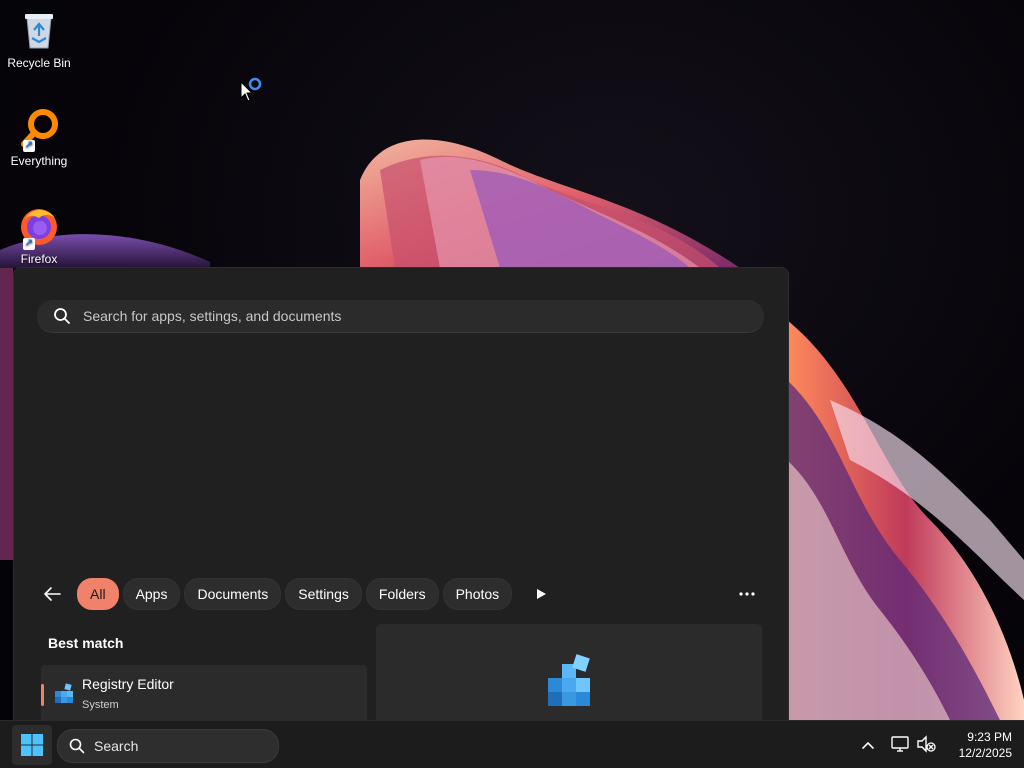 The height and width of the screenshot is (768, 1024). What do you see at coordinates (253, 90) in the screenshot?
I see `mouse-cursor-busy-icon` at bounding box center [253, 90].